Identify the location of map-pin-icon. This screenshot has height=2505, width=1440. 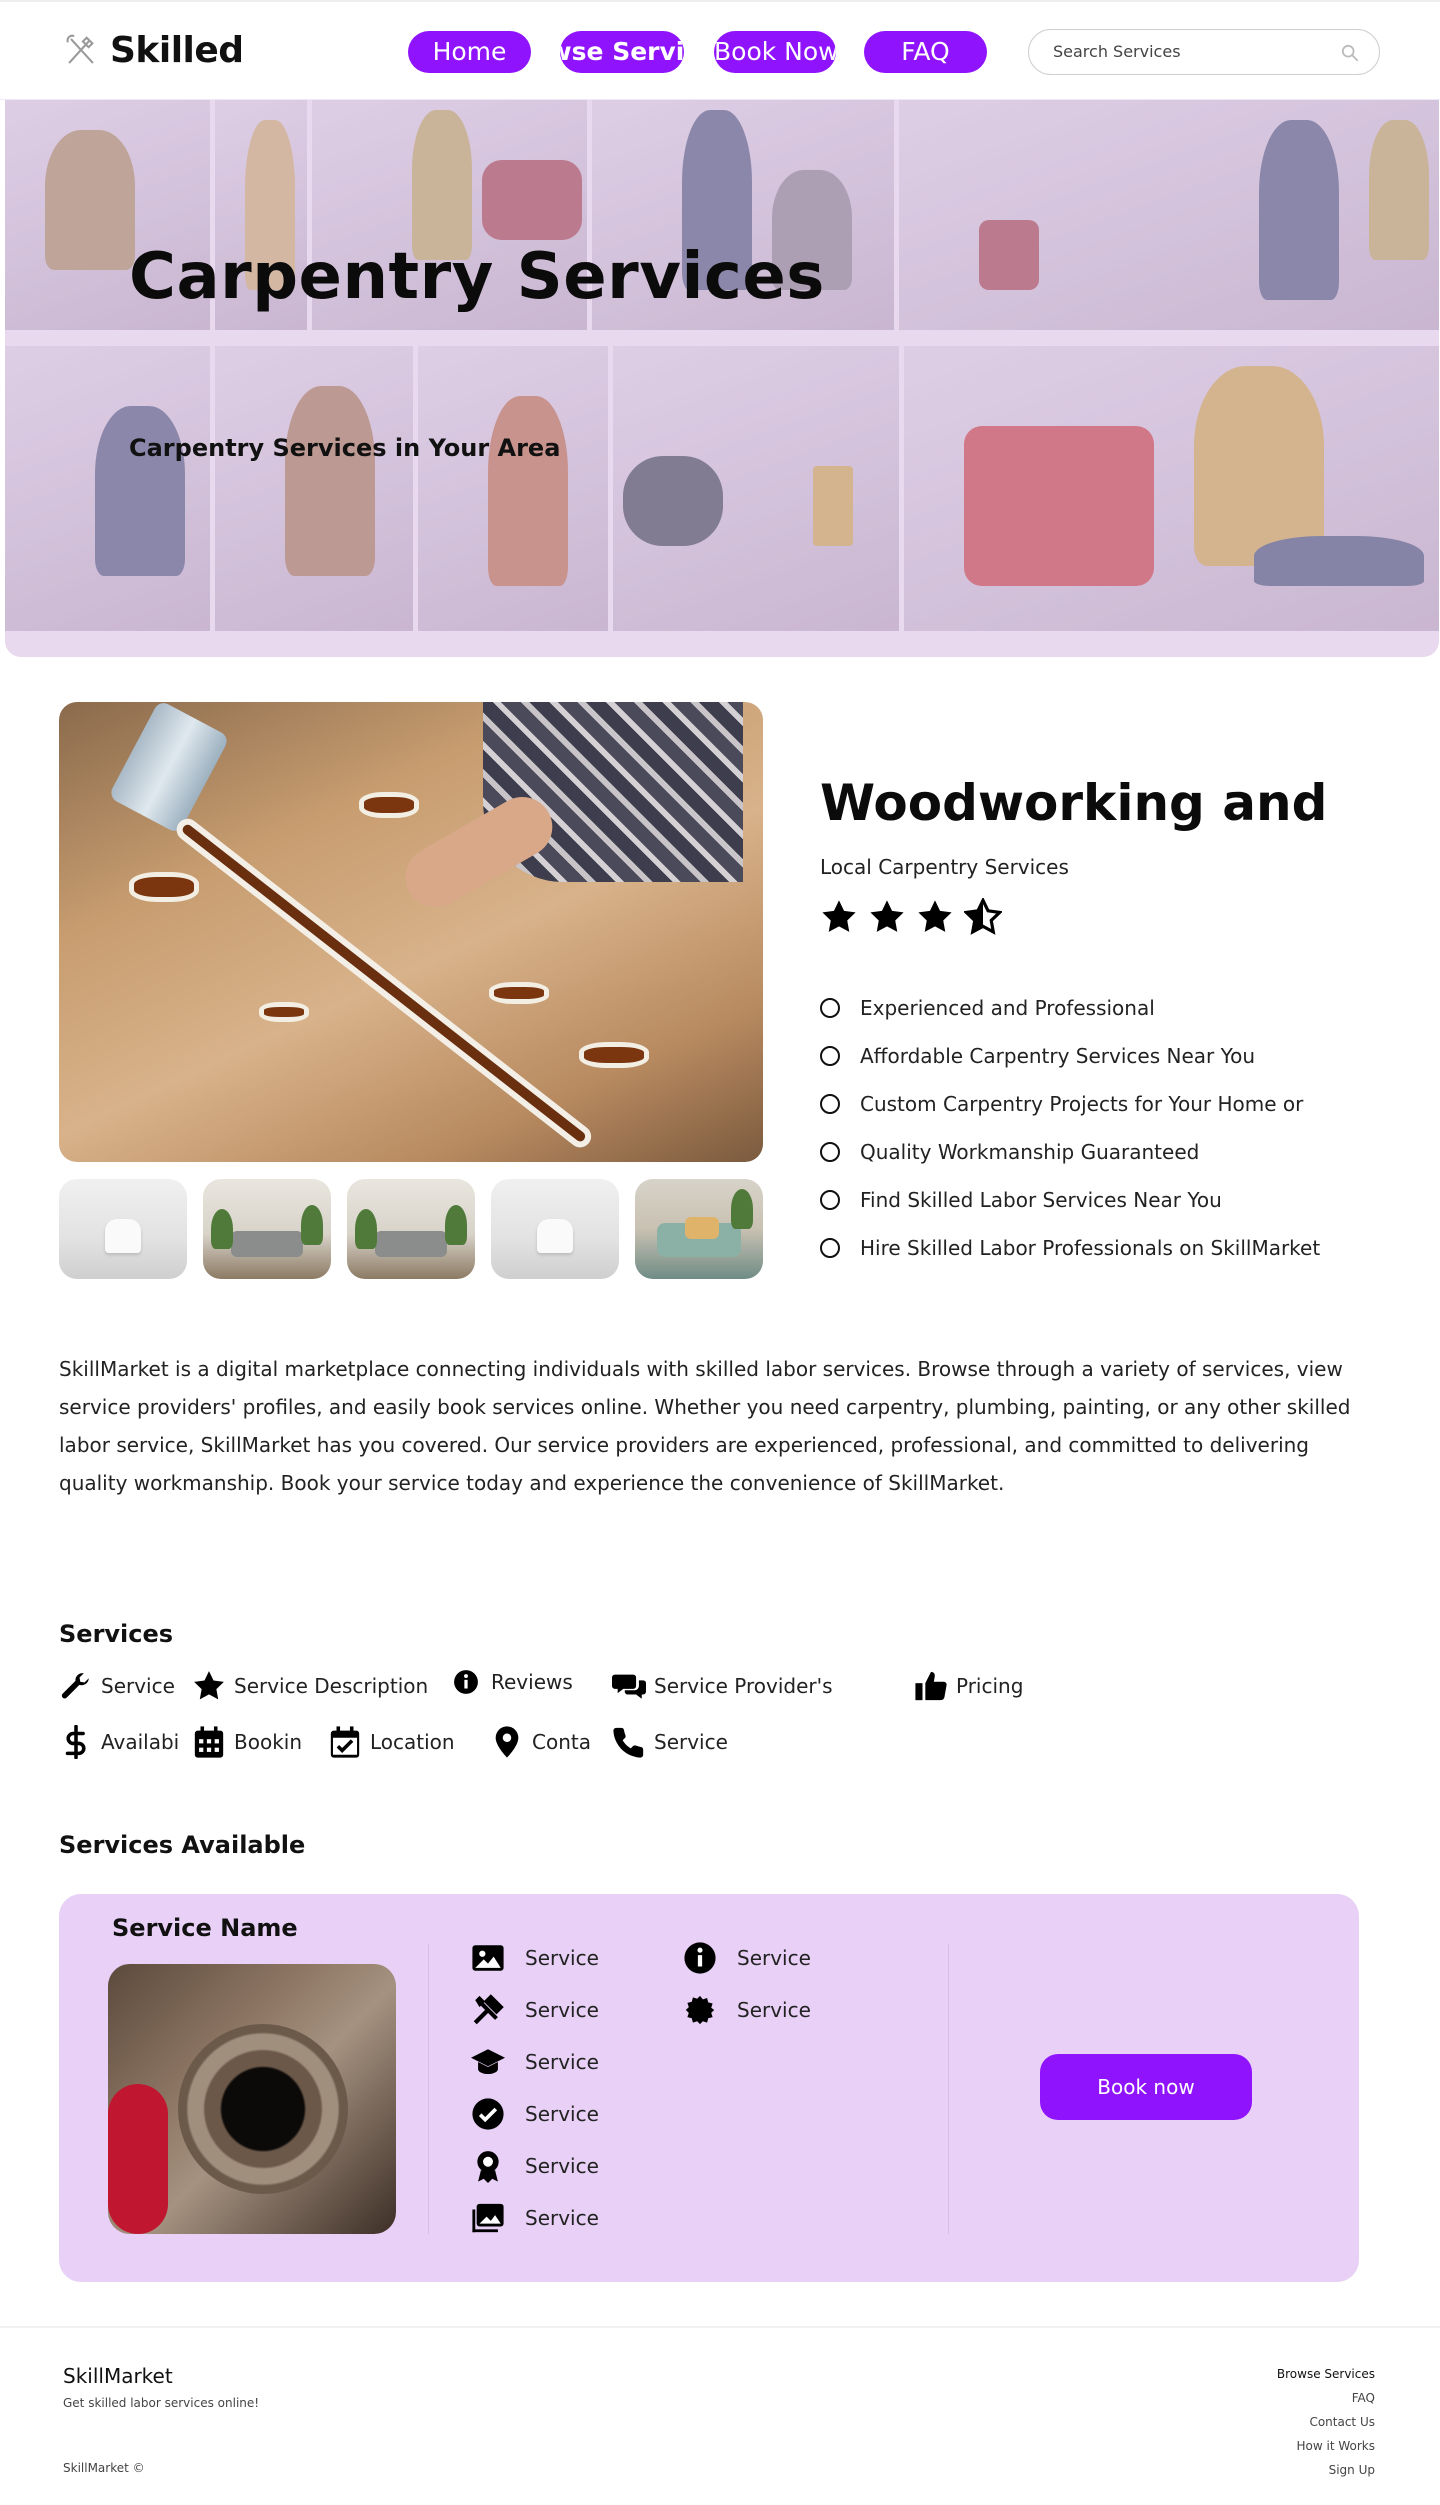
(507, 1742).